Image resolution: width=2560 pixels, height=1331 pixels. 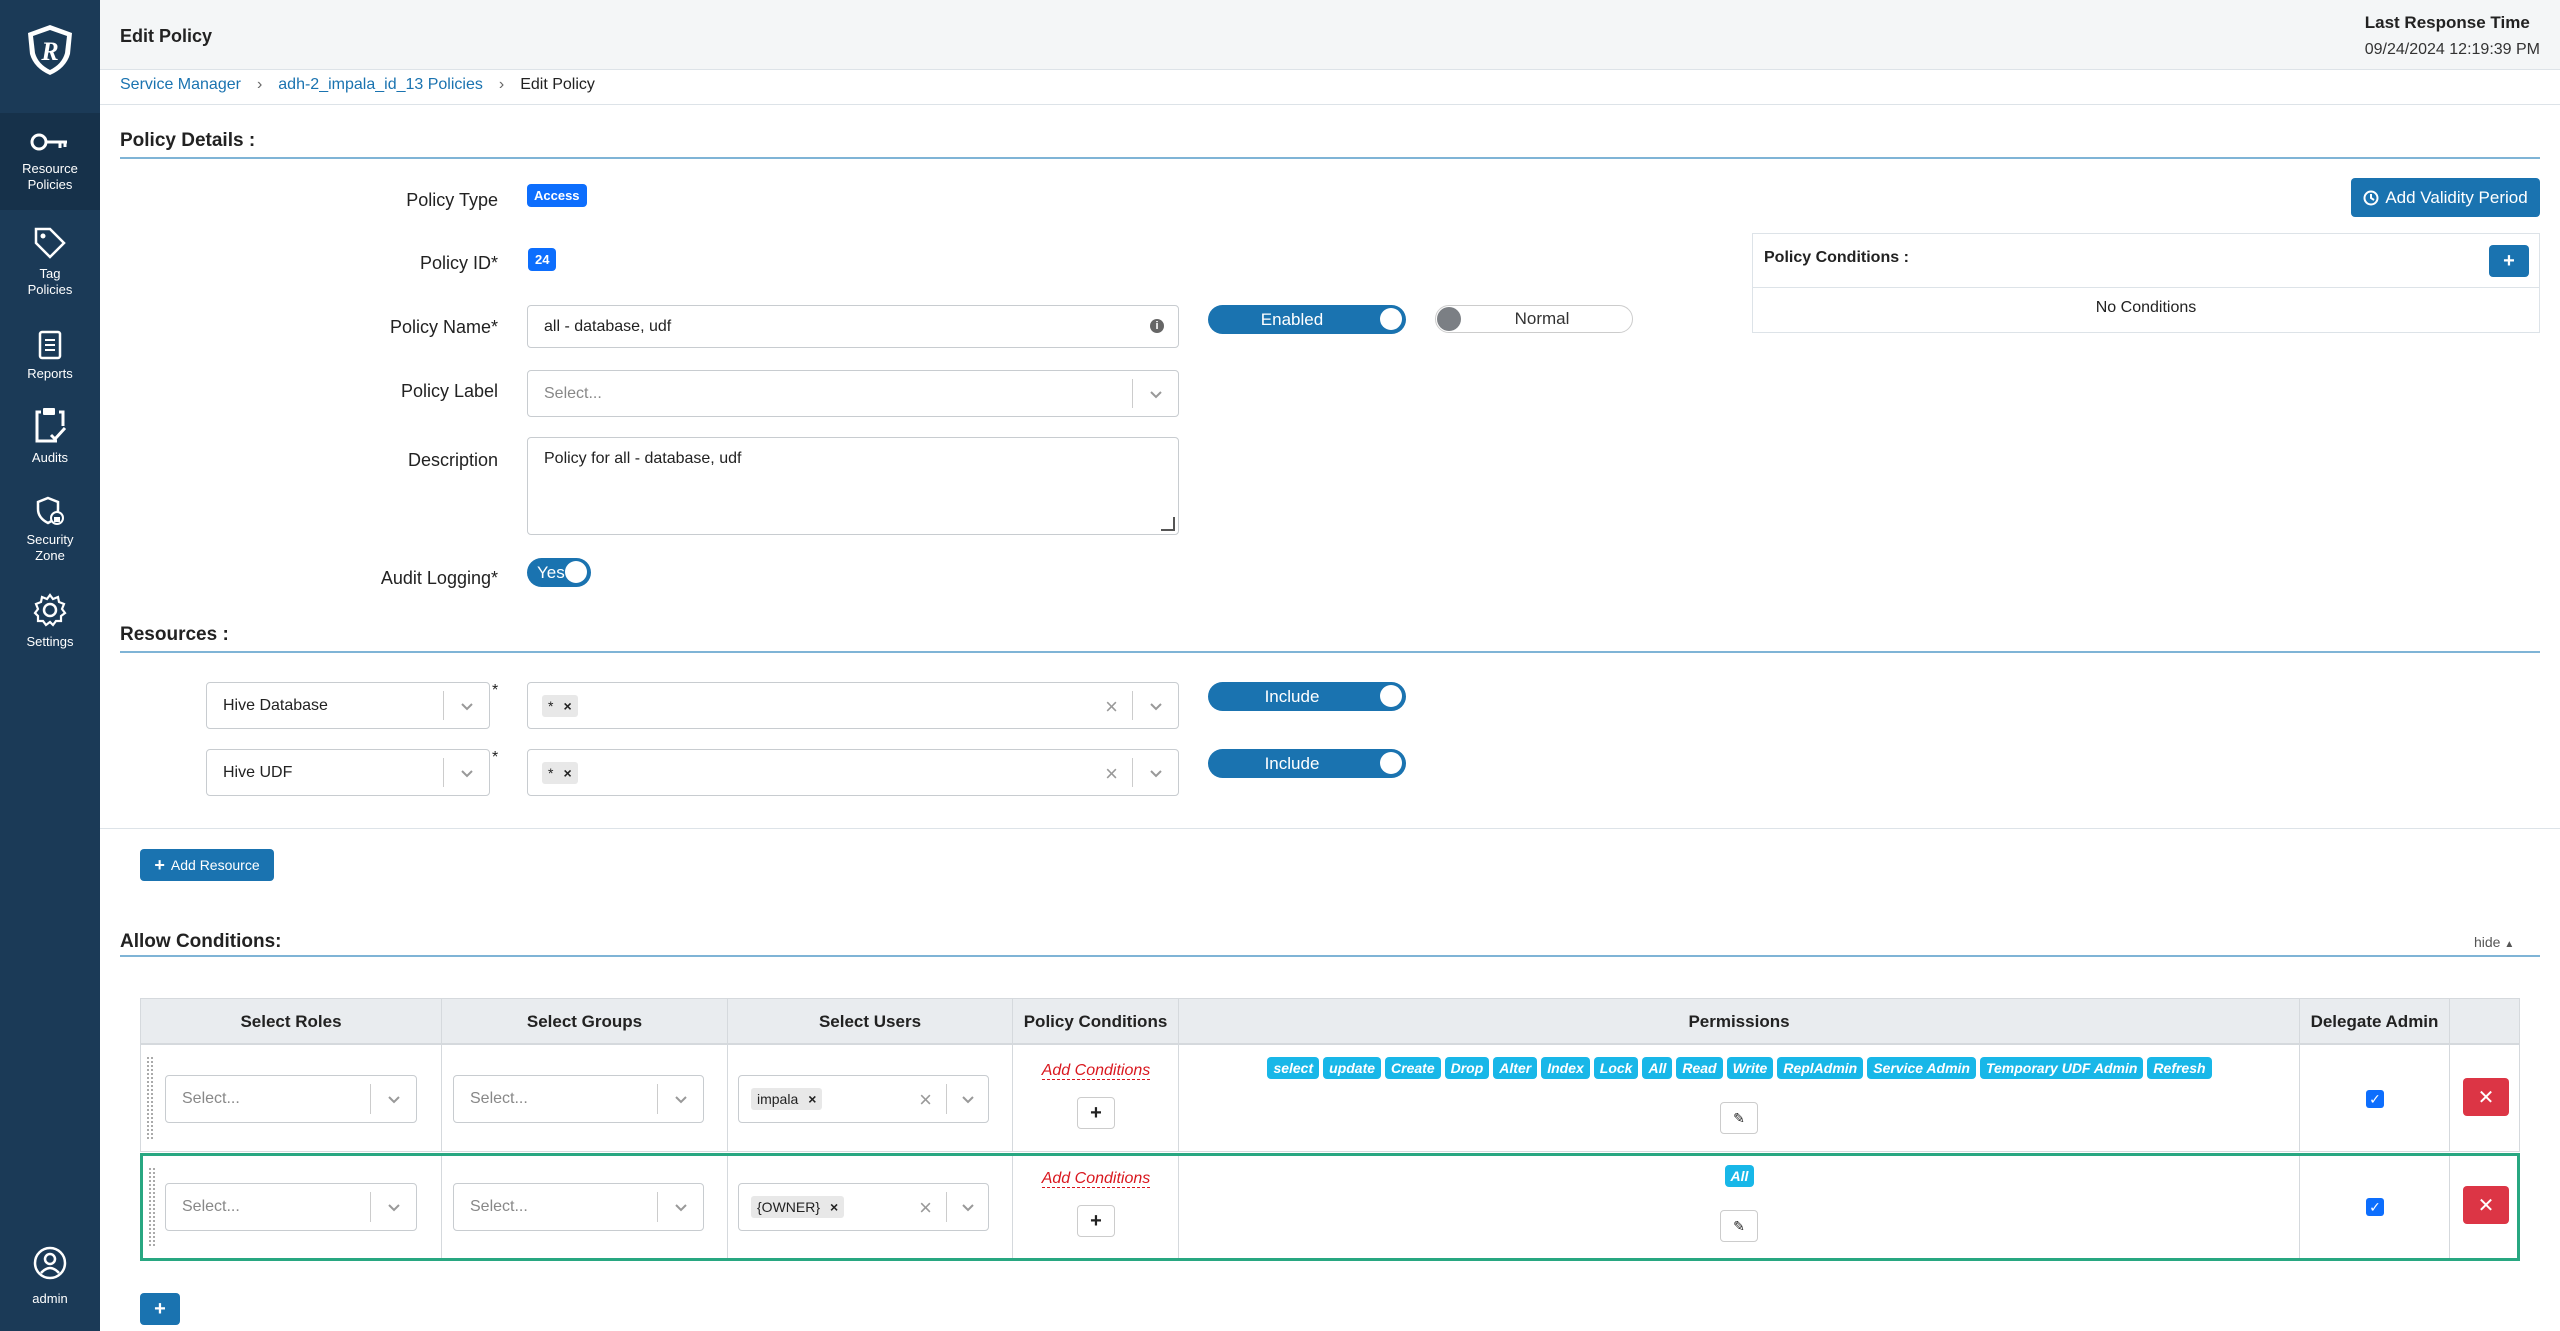 What do you see at coordinates (643, 458) in the screenshot?
I see `description-value: Policy for all - database, udf` at bounding box center [643, 458].